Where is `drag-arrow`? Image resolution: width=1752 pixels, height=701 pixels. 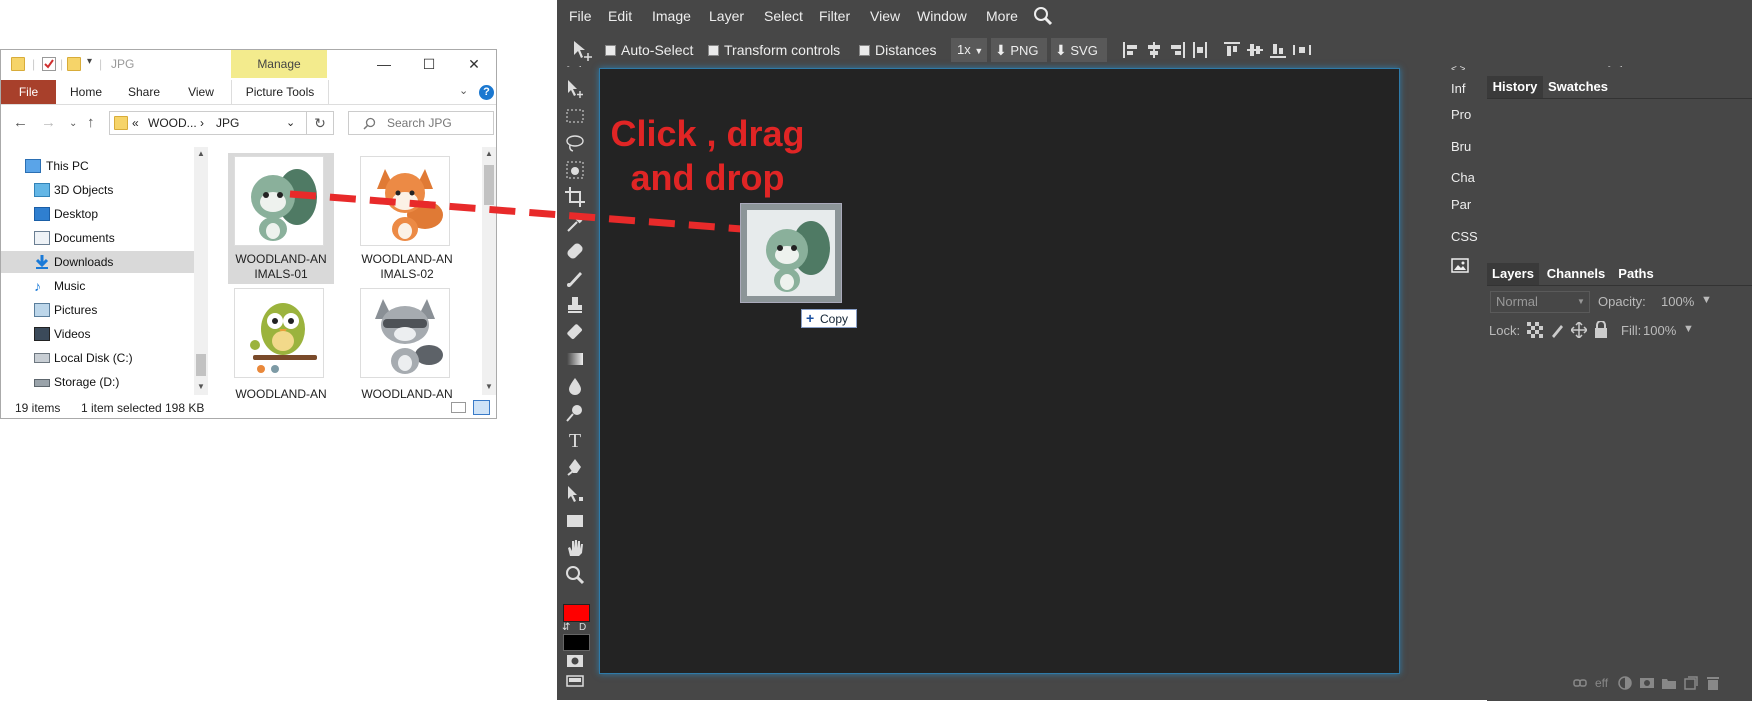 drag-arrow is located at coordinates (535, 219).